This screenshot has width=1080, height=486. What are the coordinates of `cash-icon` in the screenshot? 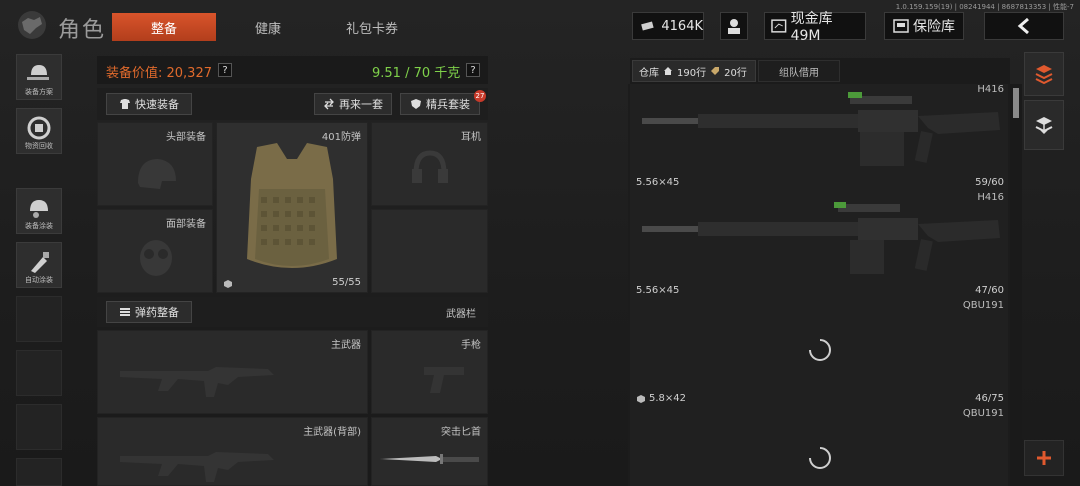 It's located at (647, 26).